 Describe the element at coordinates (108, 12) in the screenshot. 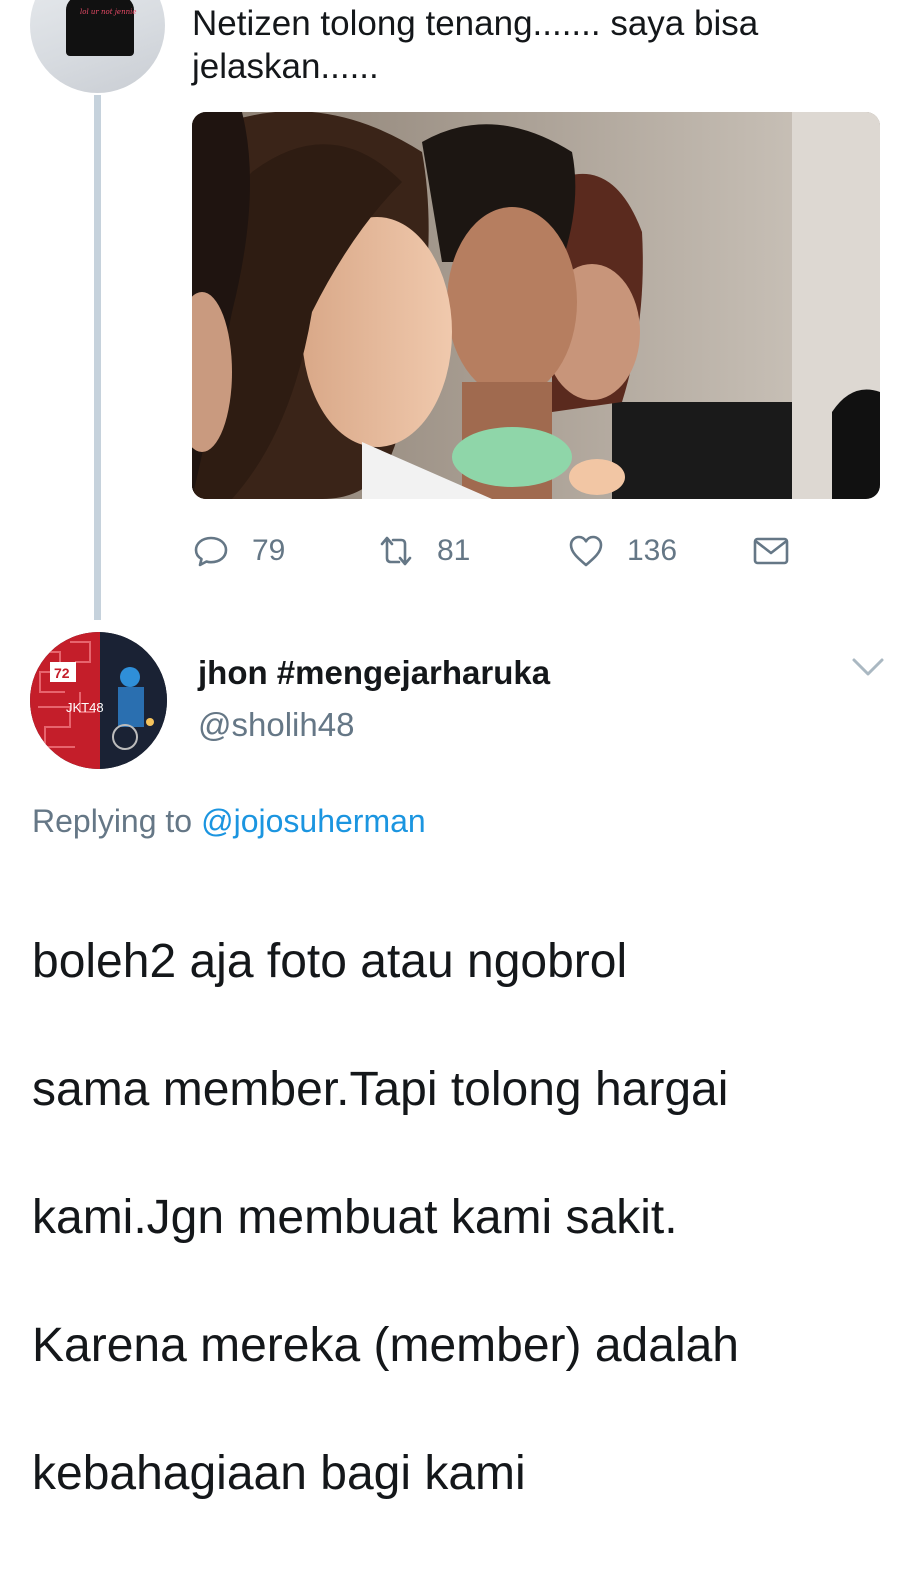

I see `avatar-shirt-print: lol ur not jennie` at that location.